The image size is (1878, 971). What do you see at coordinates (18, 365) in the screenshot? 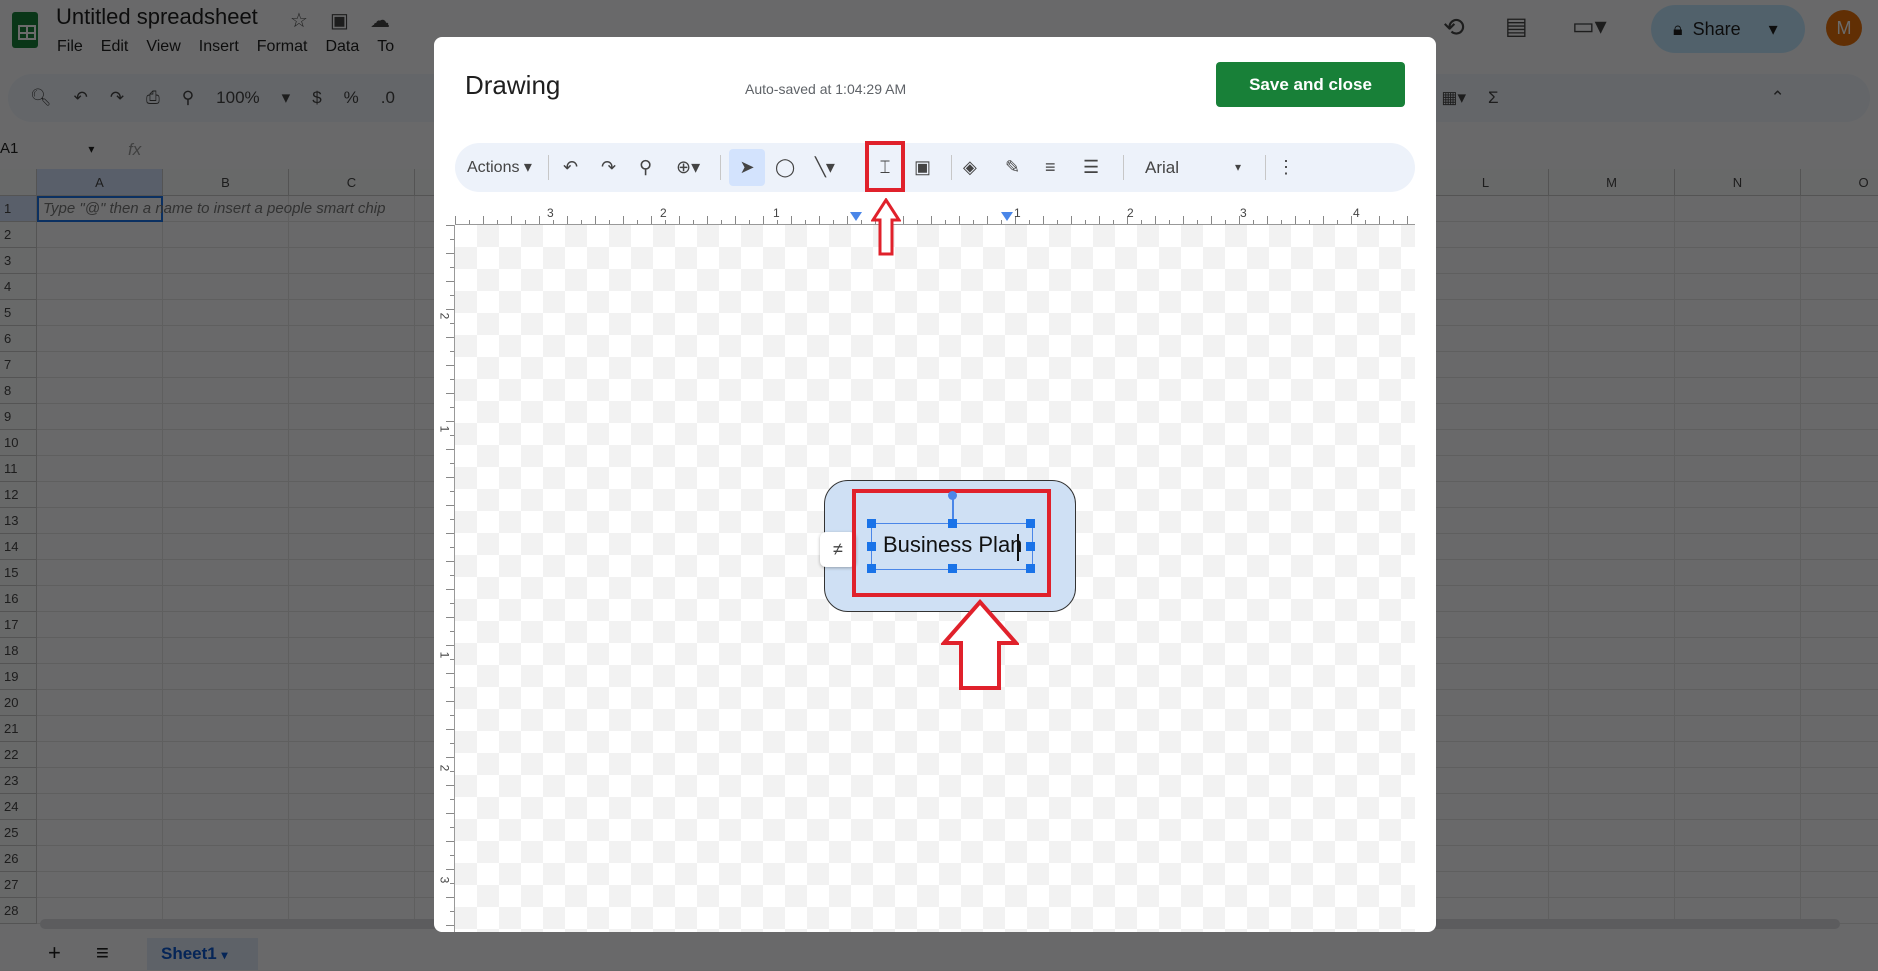
I see `row-header: 7` at bounding box center [18, 365].